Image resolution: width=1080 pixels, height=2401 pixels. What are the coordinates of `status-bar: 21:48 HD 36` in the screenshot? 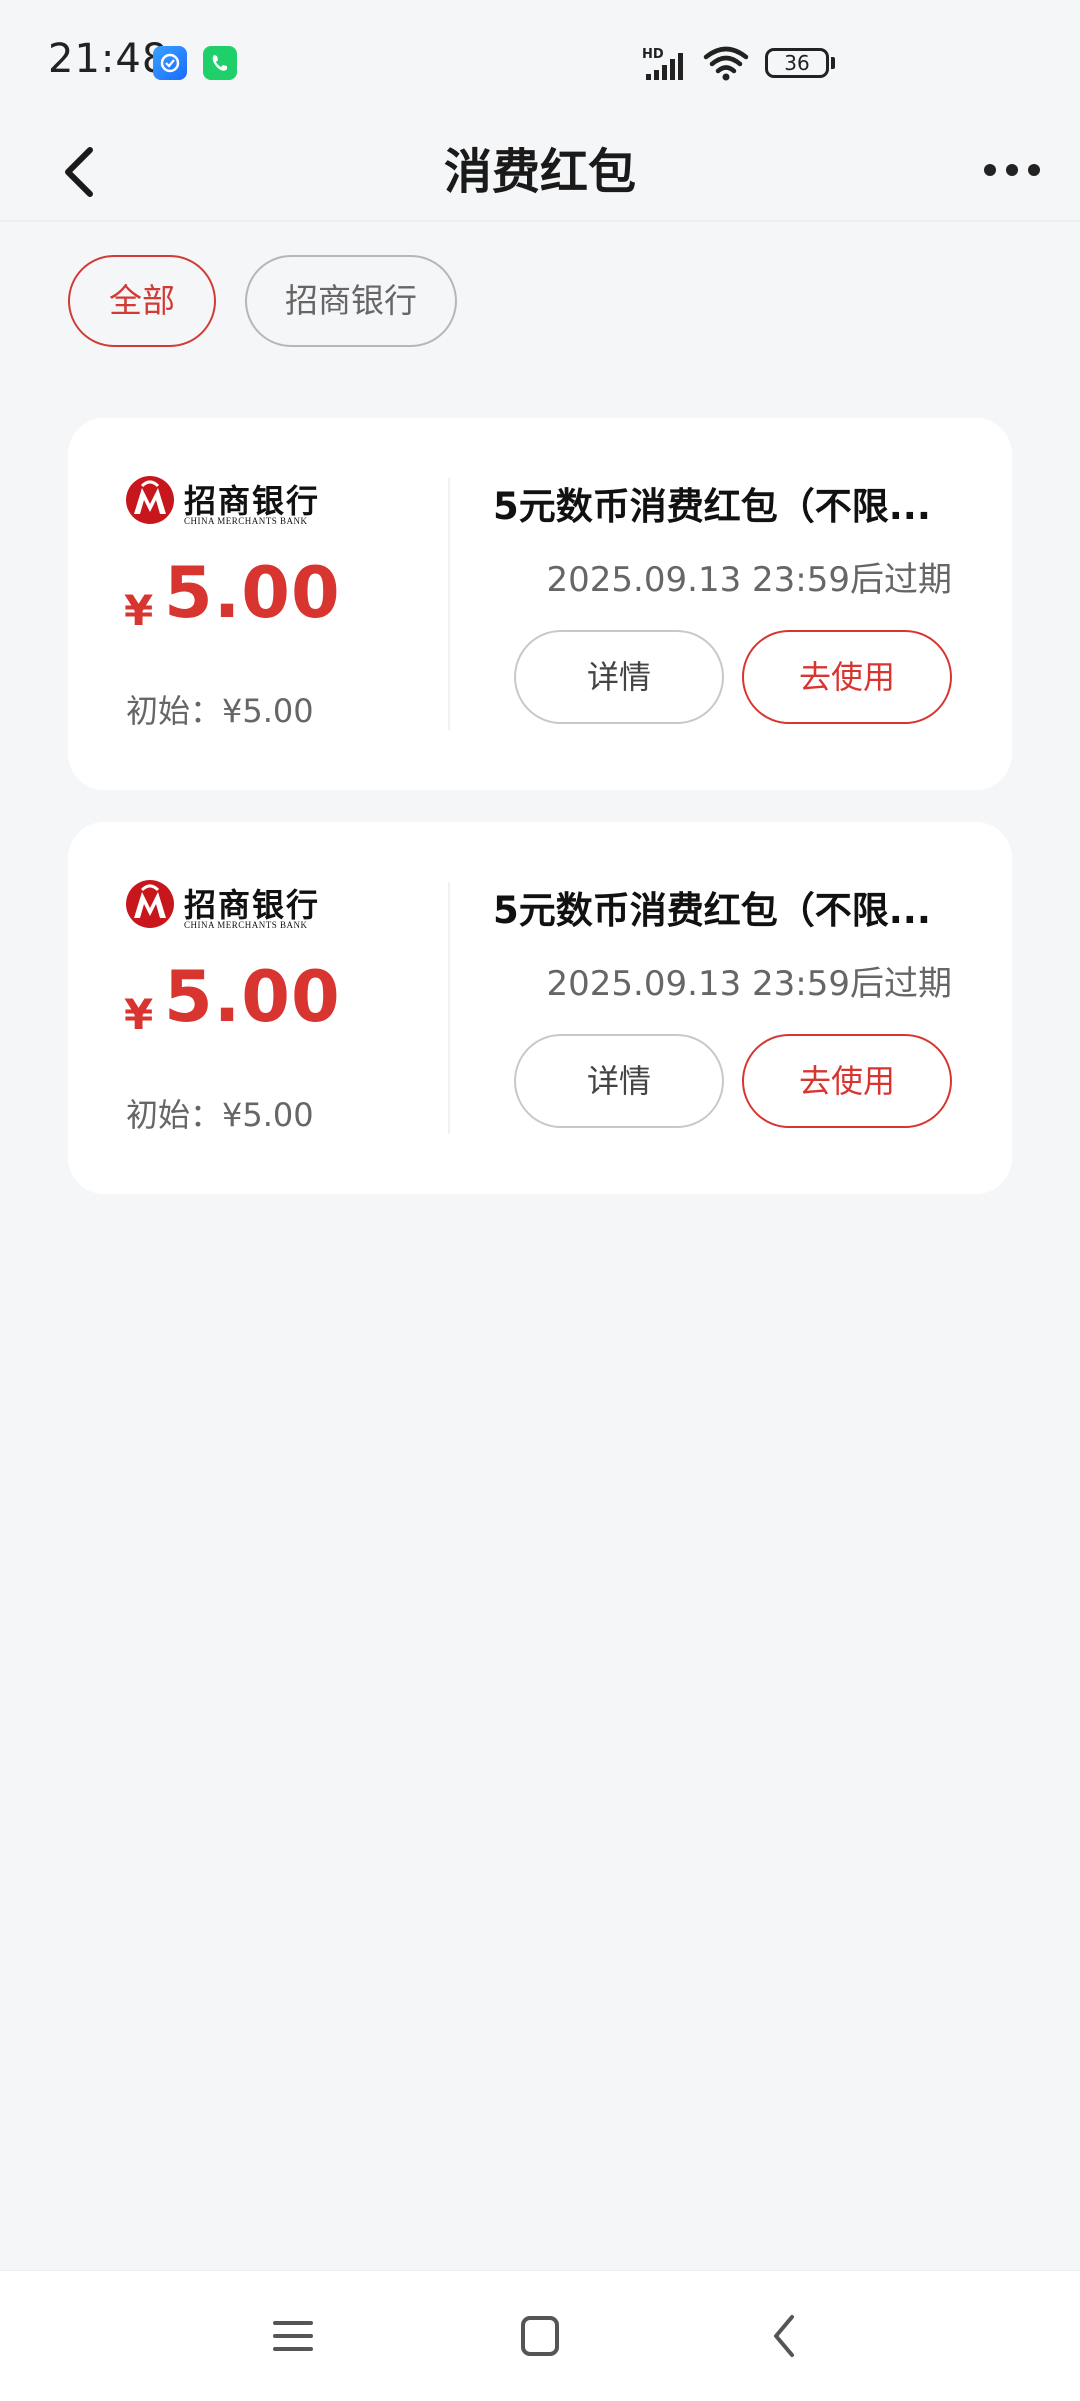 It's located at (540, 60).